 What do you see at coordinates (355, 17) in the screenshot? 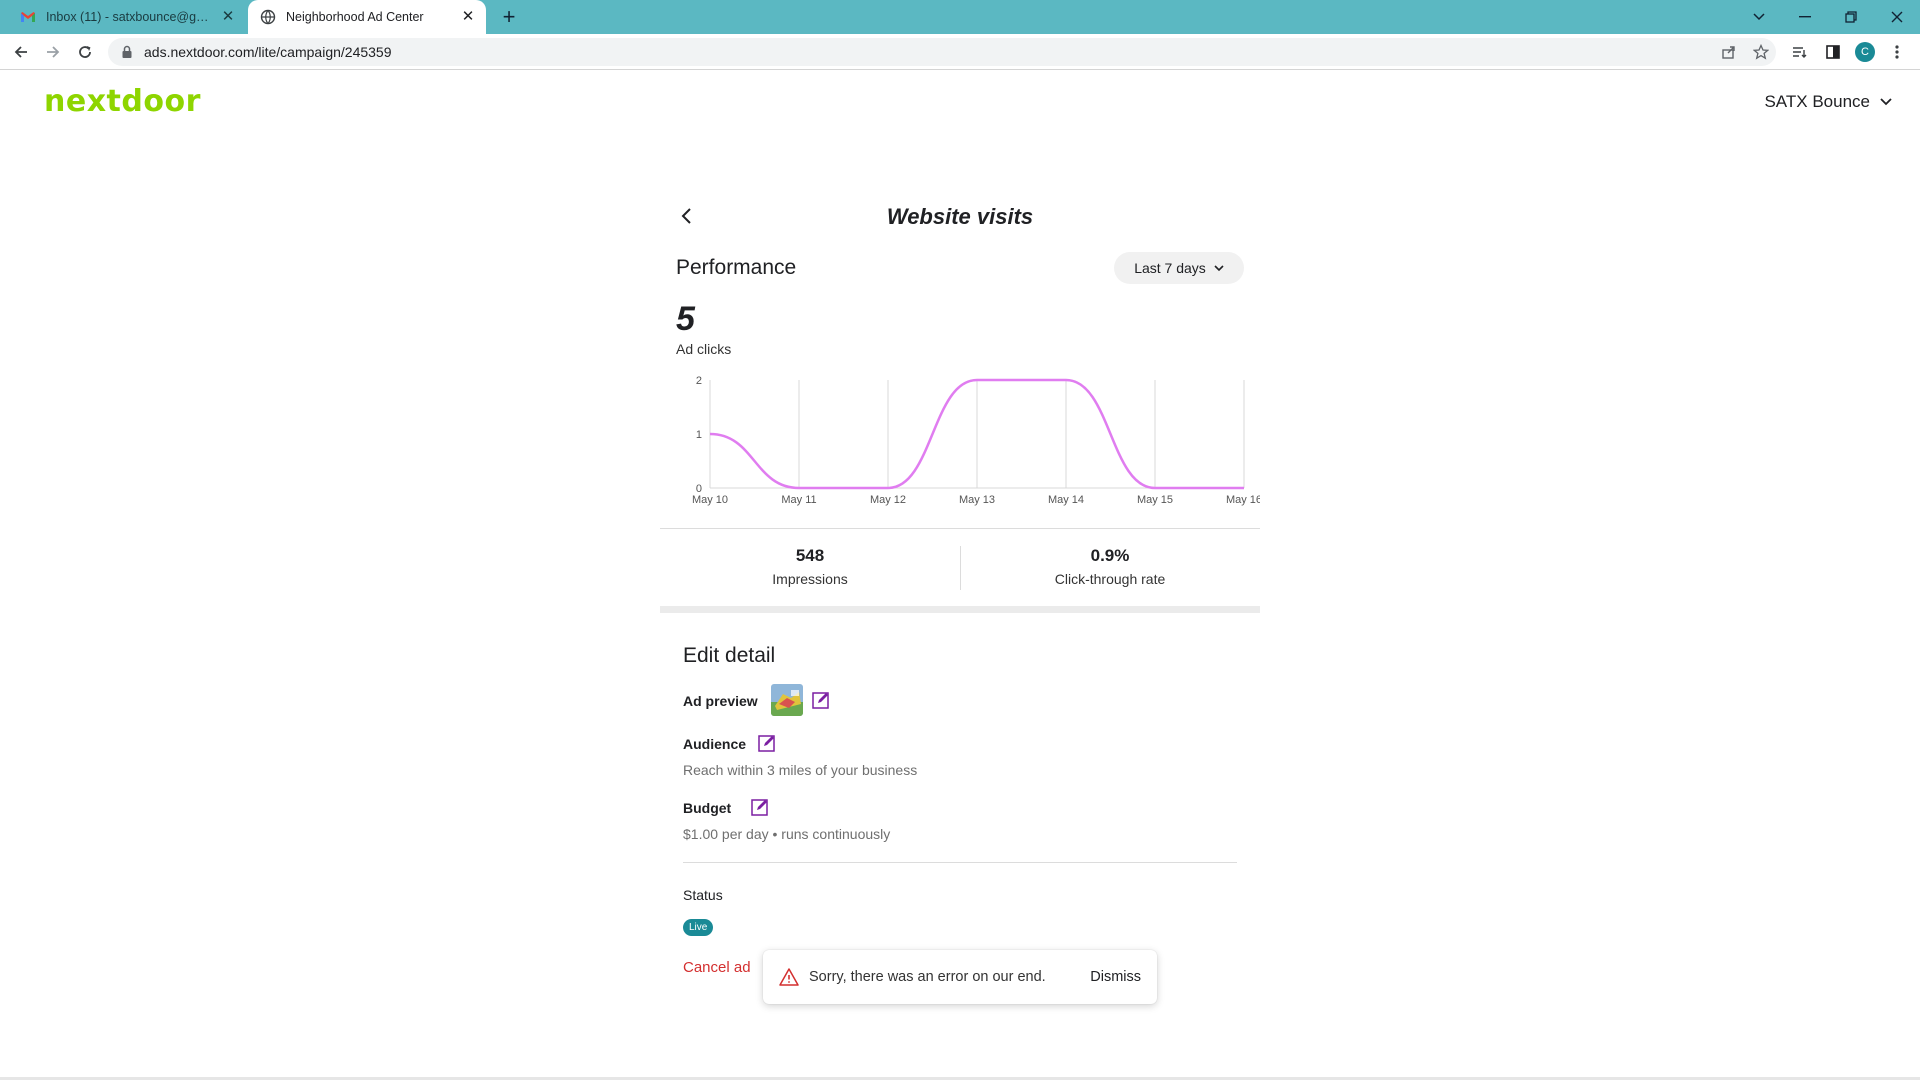
I see `tab-title: Neighborhood Ad Center` at bounding box center [355, 17].